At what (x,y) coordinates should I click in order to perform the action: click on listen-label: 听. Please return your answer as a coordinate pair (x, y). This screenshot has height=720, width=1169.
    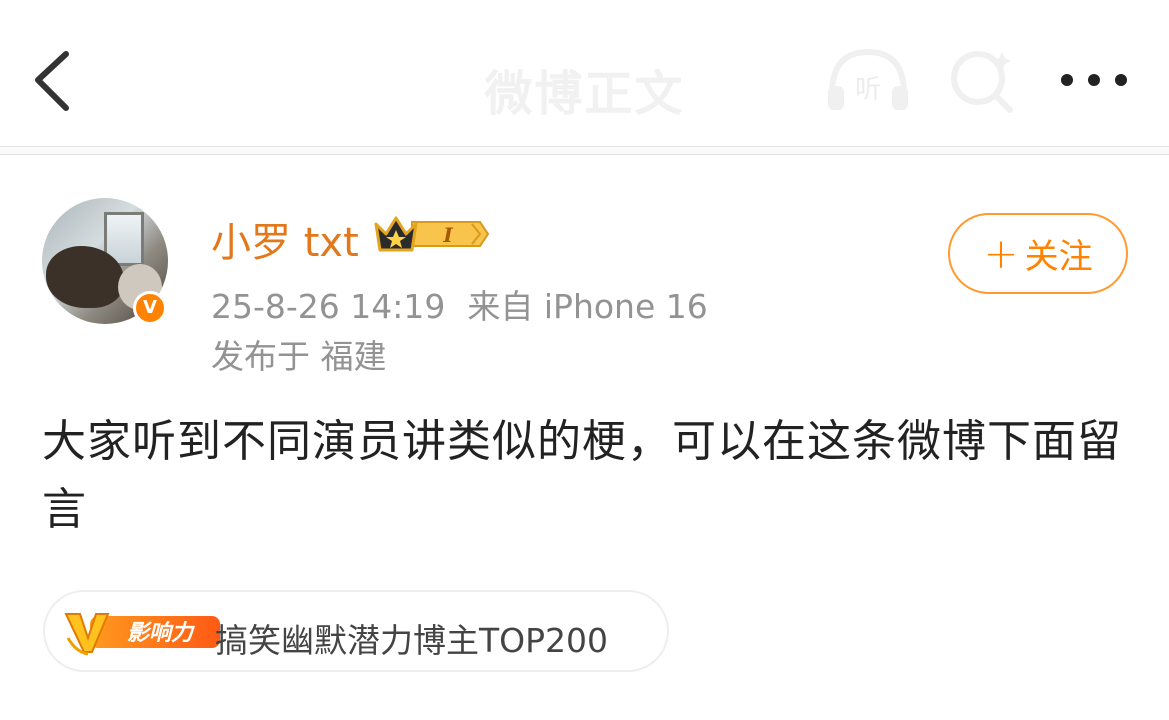
    Looking at the image, I should click on (868, 90).